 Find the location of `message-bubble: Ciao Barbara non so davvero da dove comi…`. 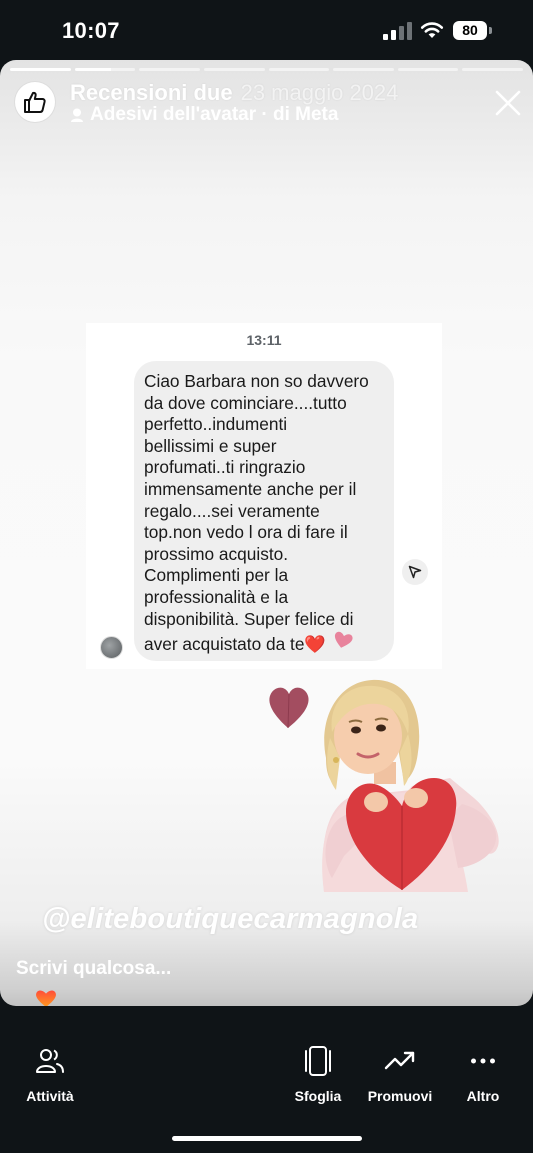

message-bubble: Ciao Barbara non so davvero da dove comi… is located at coordinates (264, 511).